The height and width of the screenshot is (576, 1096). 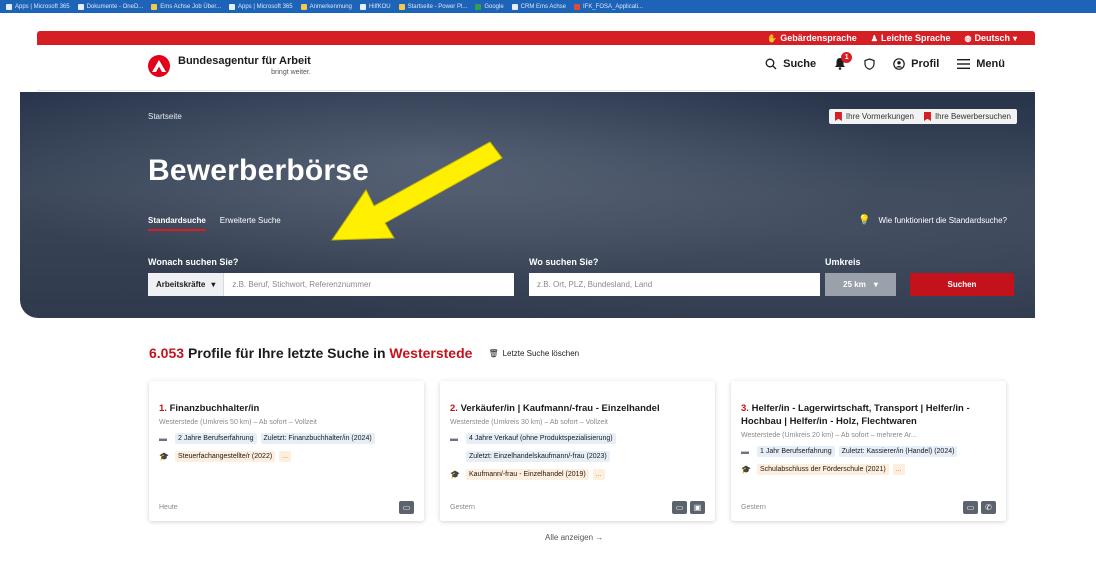 I want to click on what-label: Wonach suchen Sie?, so click(x=193, y=262).